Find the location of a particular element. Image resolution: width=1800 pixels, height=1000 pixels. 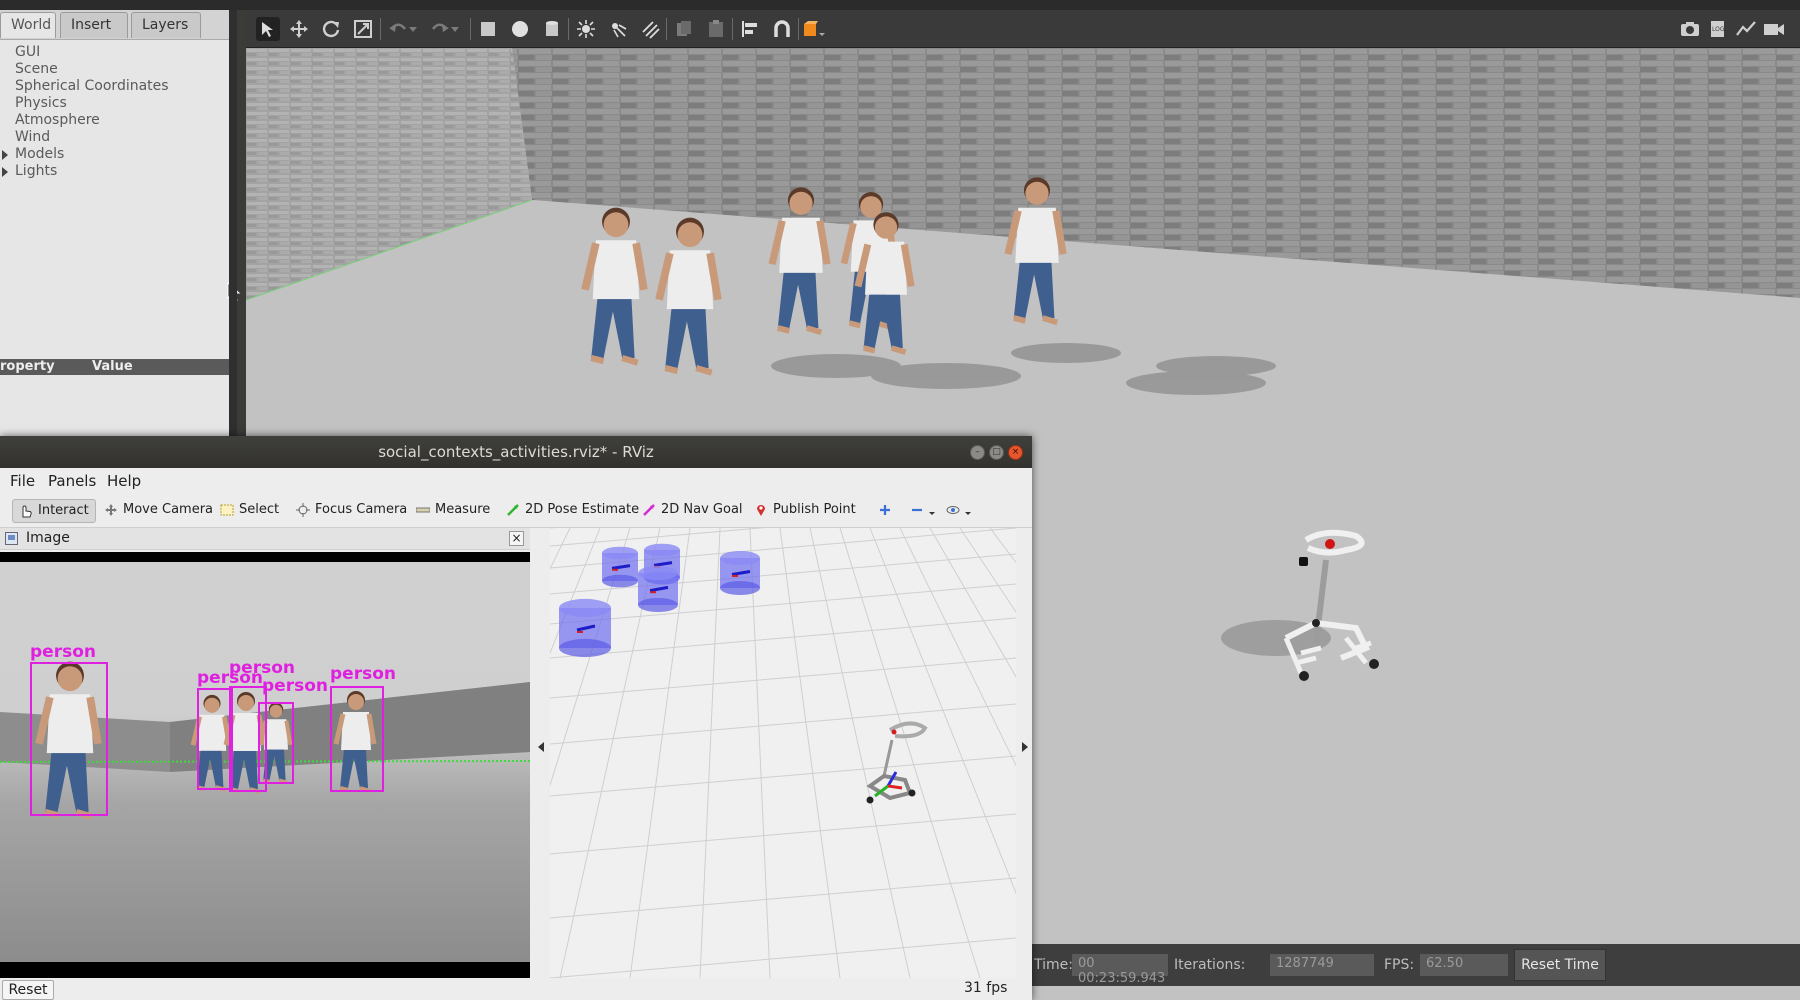

tool-publish-point: Publish Point is located at coordinates (805, 511).